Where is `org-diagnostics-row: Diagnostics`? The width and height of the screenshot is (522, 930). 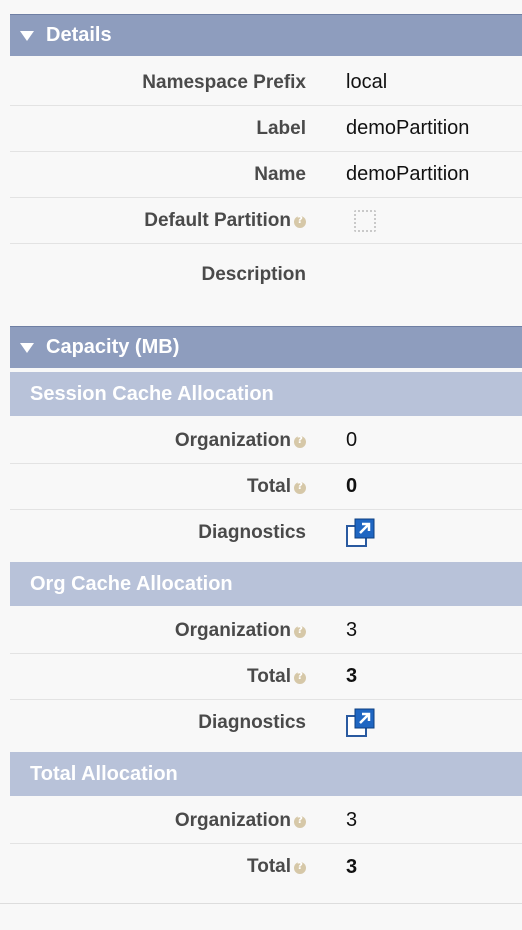
org-diagnostics-row: Diagnostics is located at coordinates (266, 723).